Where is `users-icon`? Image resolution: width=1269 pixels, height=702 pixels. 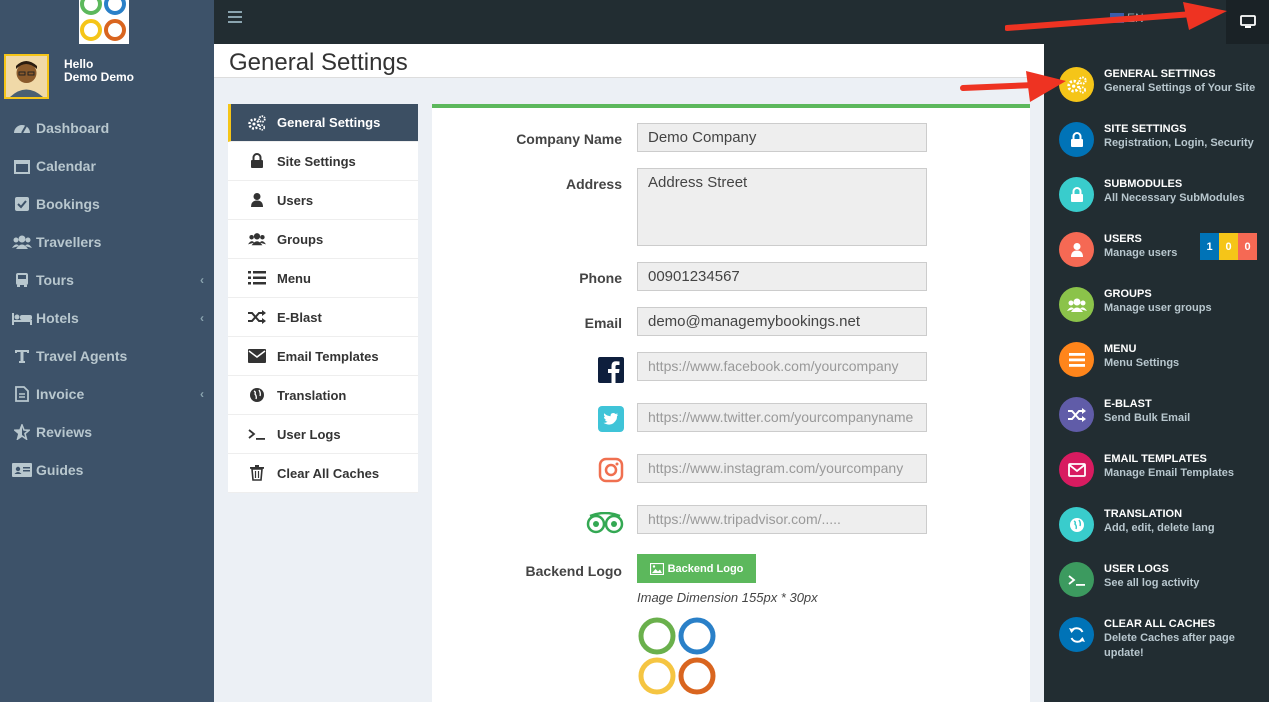
users-icon is located at coordinates (257, 239).